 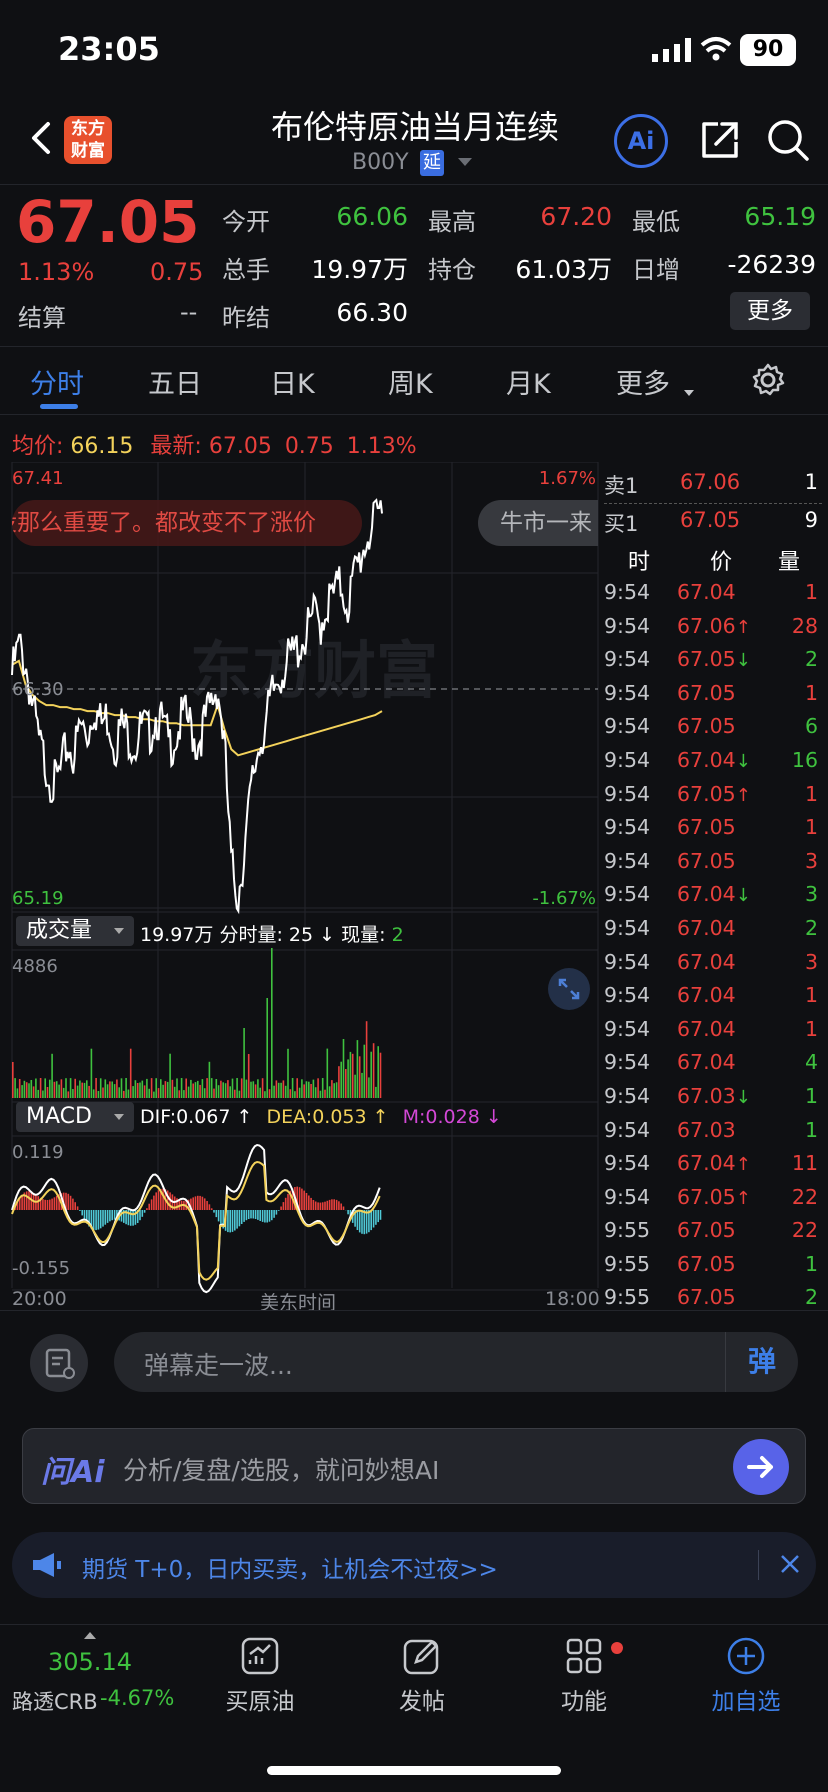 What do you see at coordinates (584, 1676) in the screenshot?
I see `nav-functions: 功能` at bounding box center [584, 1676].